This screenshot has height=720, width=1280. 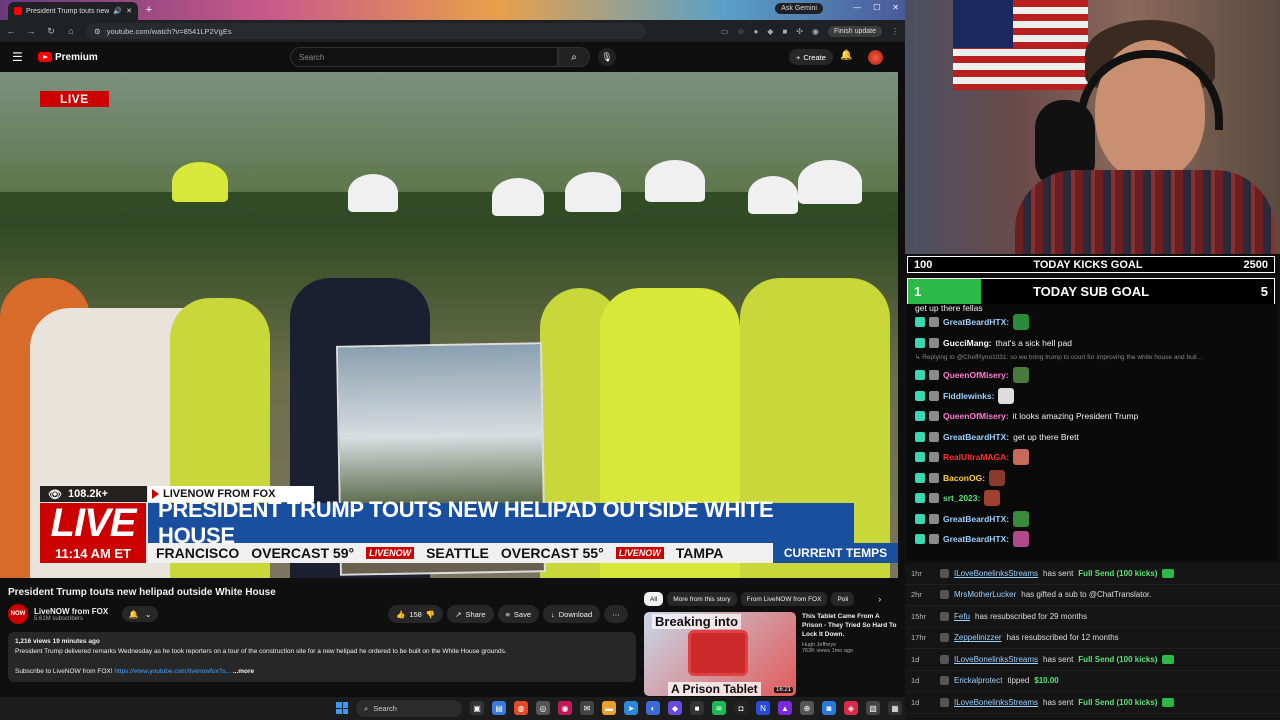 What do you see at coordinates (968, 396) in the screenshot?
I see `chat-username: Fiddlewinks:` at bounding box center [968, 396].